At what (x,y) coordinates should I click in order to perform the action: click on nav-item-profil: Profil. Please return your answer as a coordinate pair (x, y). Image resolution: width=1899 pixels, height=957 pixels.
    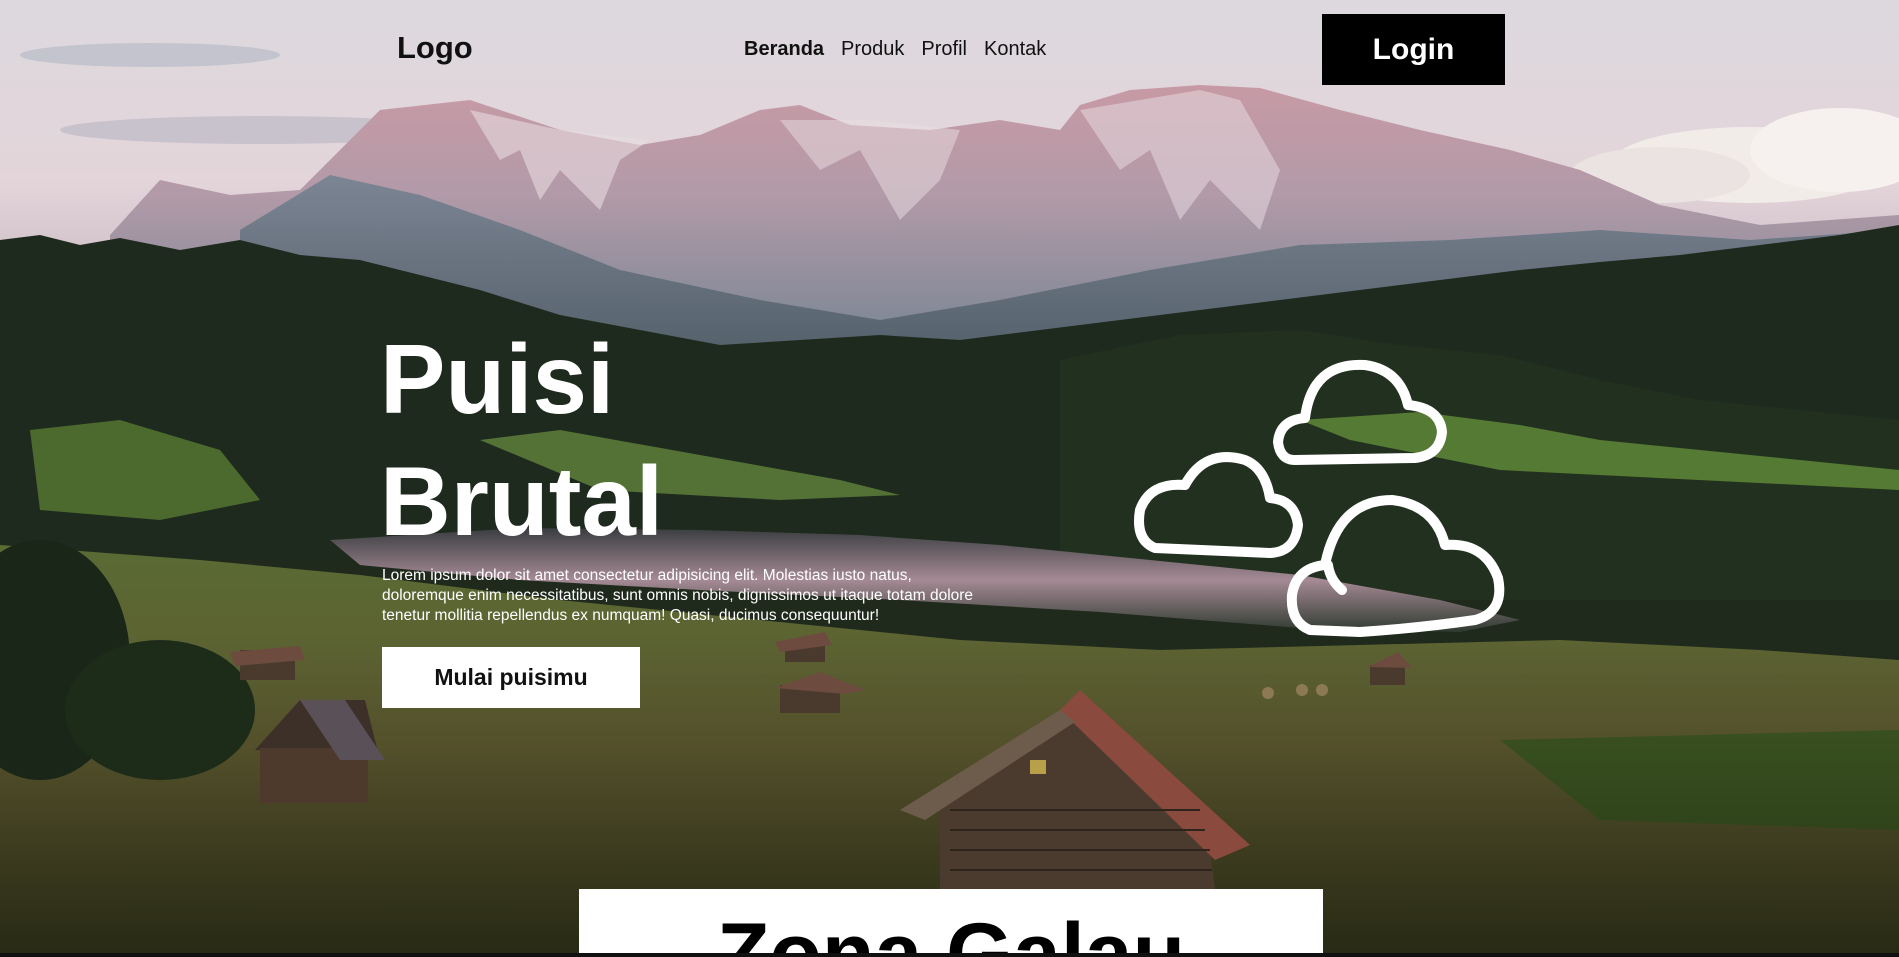
    Looking at the image, I should click on (944, 49).